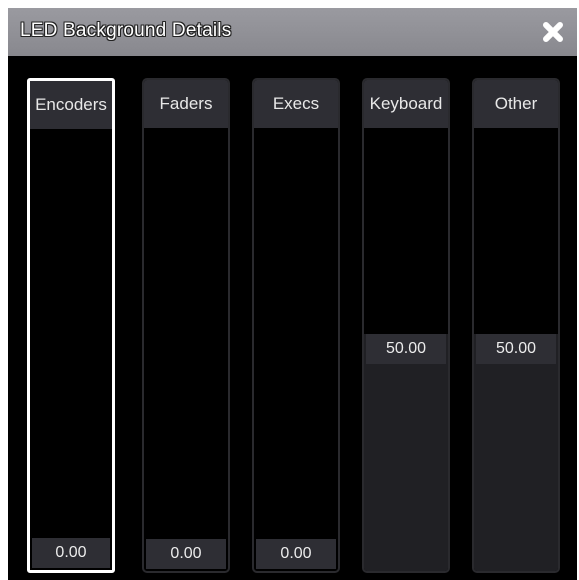 The height and width of the screenshot is (580, 579). I want to click on column-label: Other, so click(516, 104).